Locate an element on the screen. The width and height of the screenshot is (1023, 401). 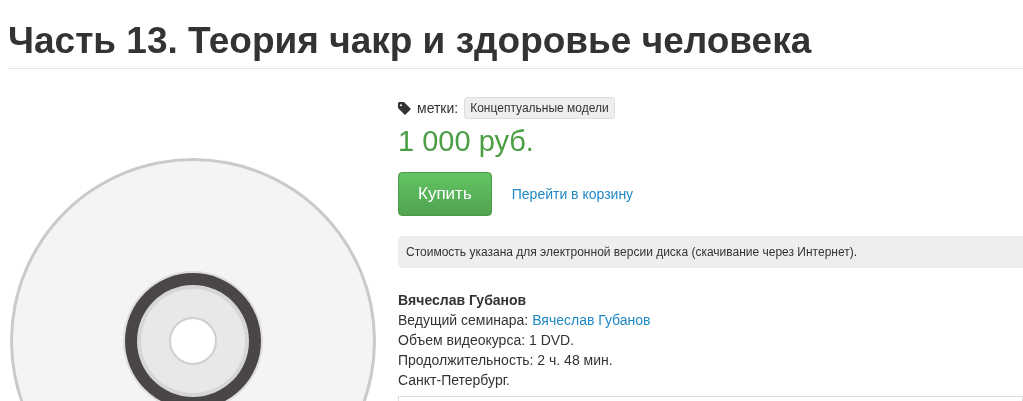
tag: Концептуальные модели is located at coordinates (539, 108).